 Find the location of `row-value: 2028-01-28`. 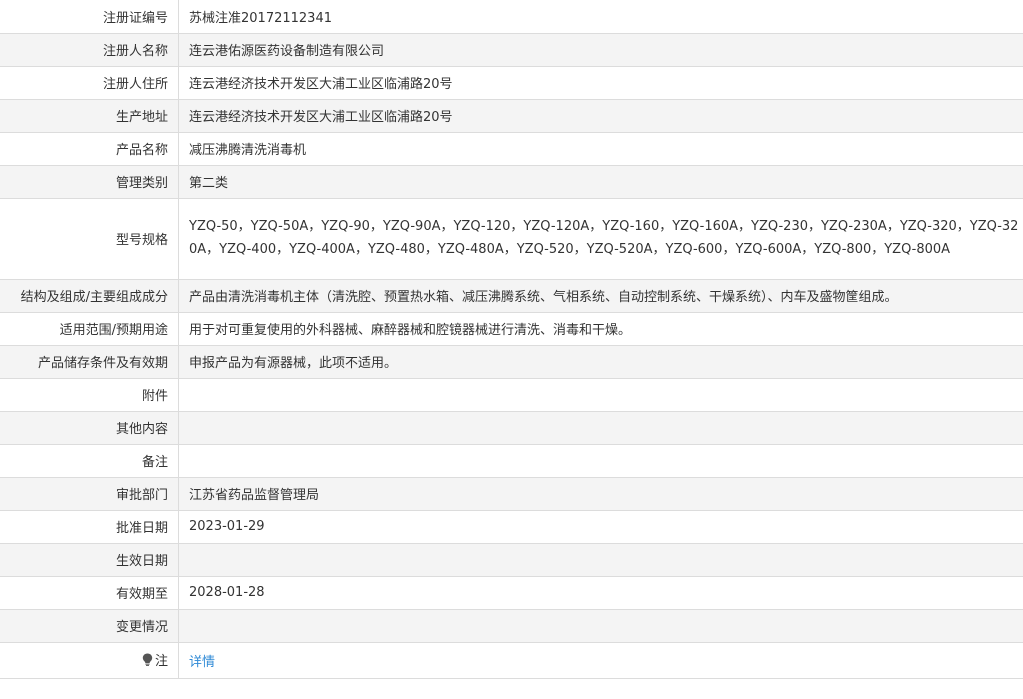

row-value: 2028-01-28 is located at coordinates (600, 593).